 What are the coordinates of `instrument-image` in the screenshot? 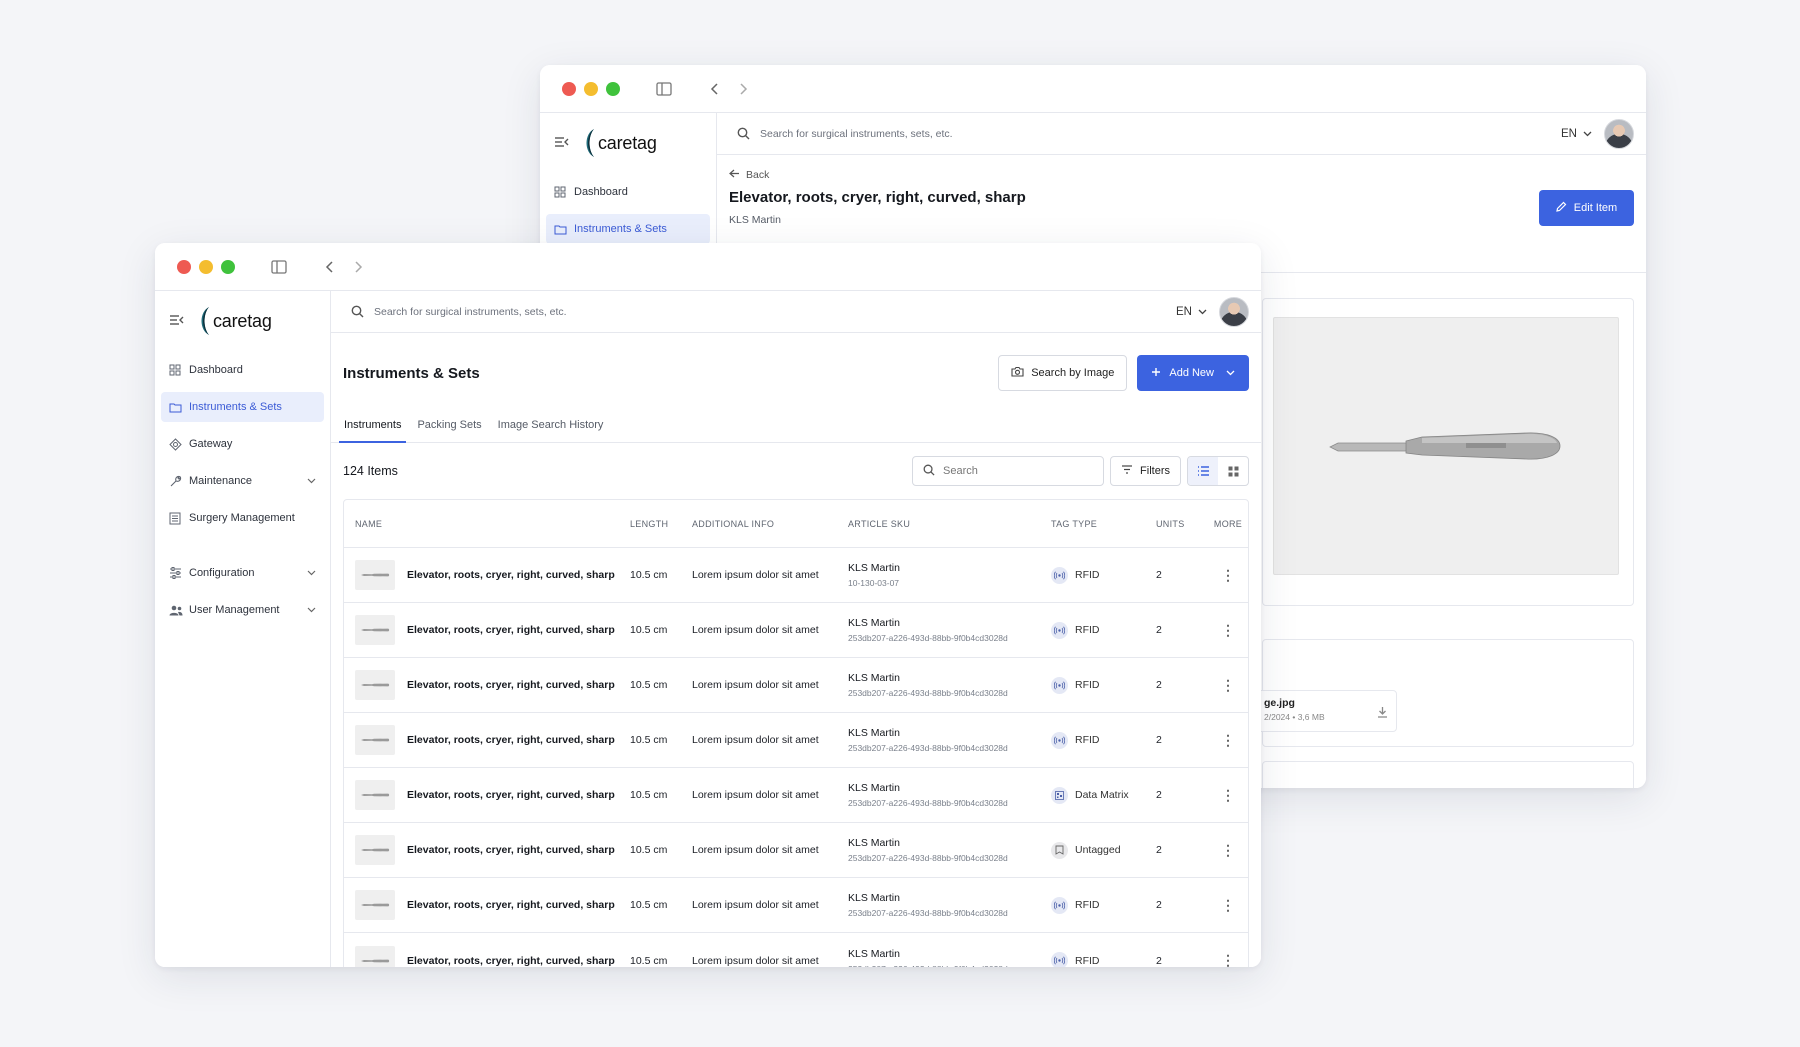 It's located at (1446, 446).